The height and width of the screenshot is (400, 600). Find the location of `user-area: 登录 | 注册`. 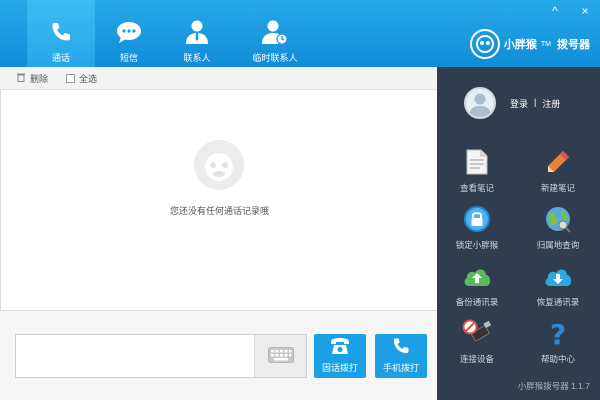

user-area: 登录 | 注册 is located at coordinates (512, 103).